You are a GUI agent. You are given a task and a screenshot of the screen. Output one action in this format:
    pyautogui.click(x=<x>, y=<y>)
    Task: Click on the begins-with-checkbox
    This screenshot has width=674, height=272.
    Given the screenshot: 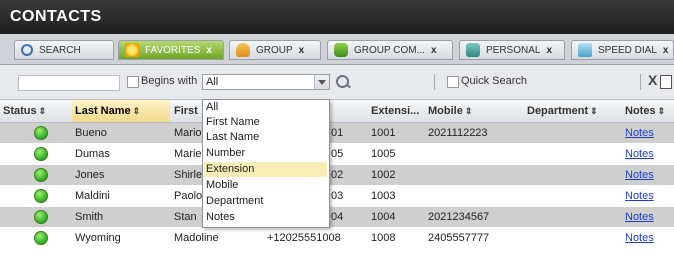 What is the action you would take?
    pyautogui.click(x=133, y=82)
    